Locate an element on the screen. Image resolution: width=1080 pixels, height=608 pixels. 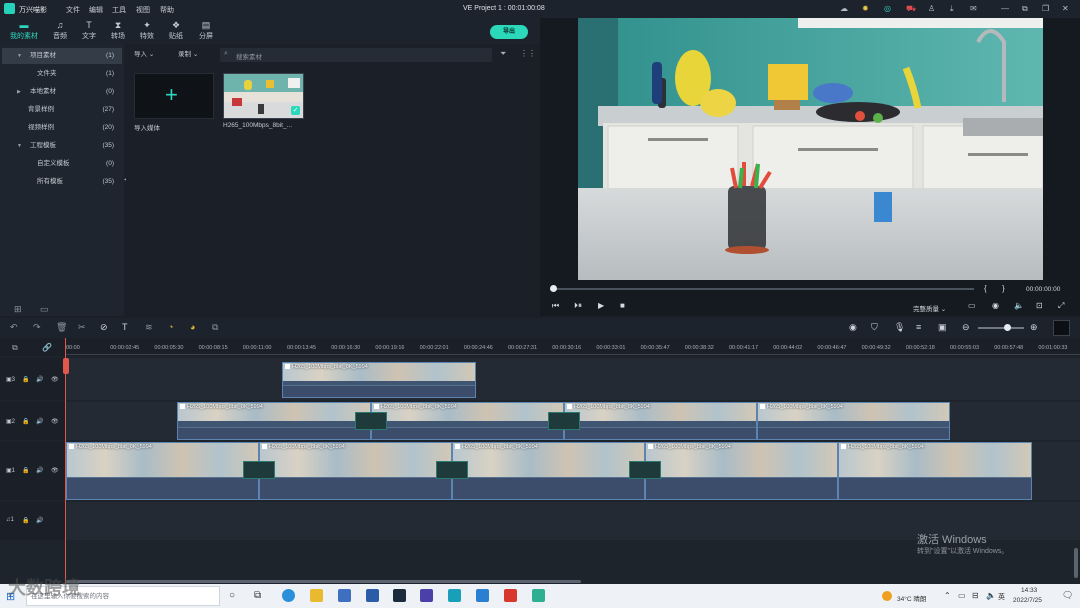
new-folder-icon: ⊞ is located at coordinates (18, 309).